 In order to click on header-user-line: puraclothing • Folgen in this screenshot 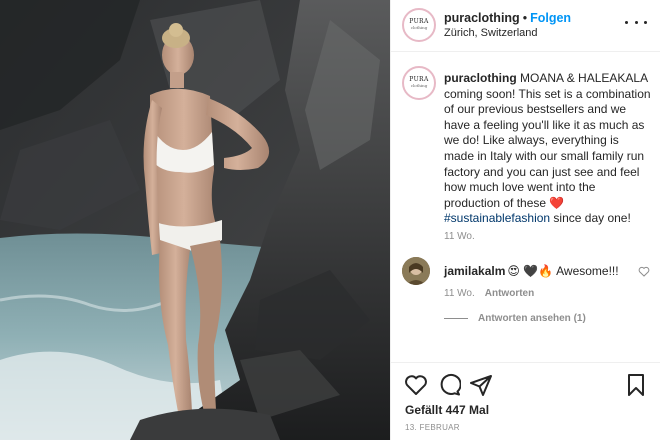, I will do `click(507, 18)`.